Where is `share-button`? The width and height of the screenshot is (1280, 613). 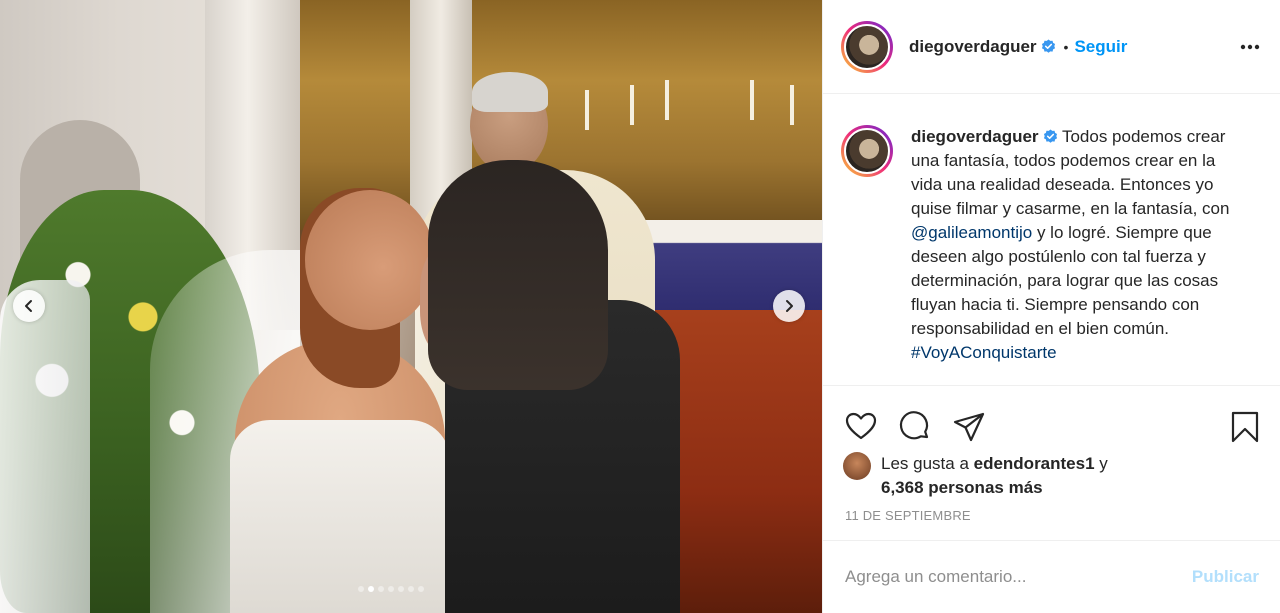 share-button is located at coordinates (969, 427).